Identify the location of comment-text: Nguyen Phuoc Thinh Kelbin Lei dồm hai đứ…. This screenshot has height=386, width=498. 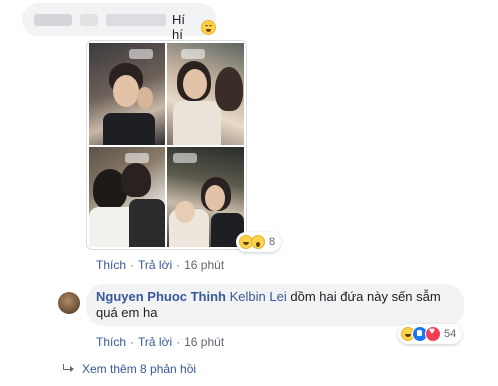
(276, 305).